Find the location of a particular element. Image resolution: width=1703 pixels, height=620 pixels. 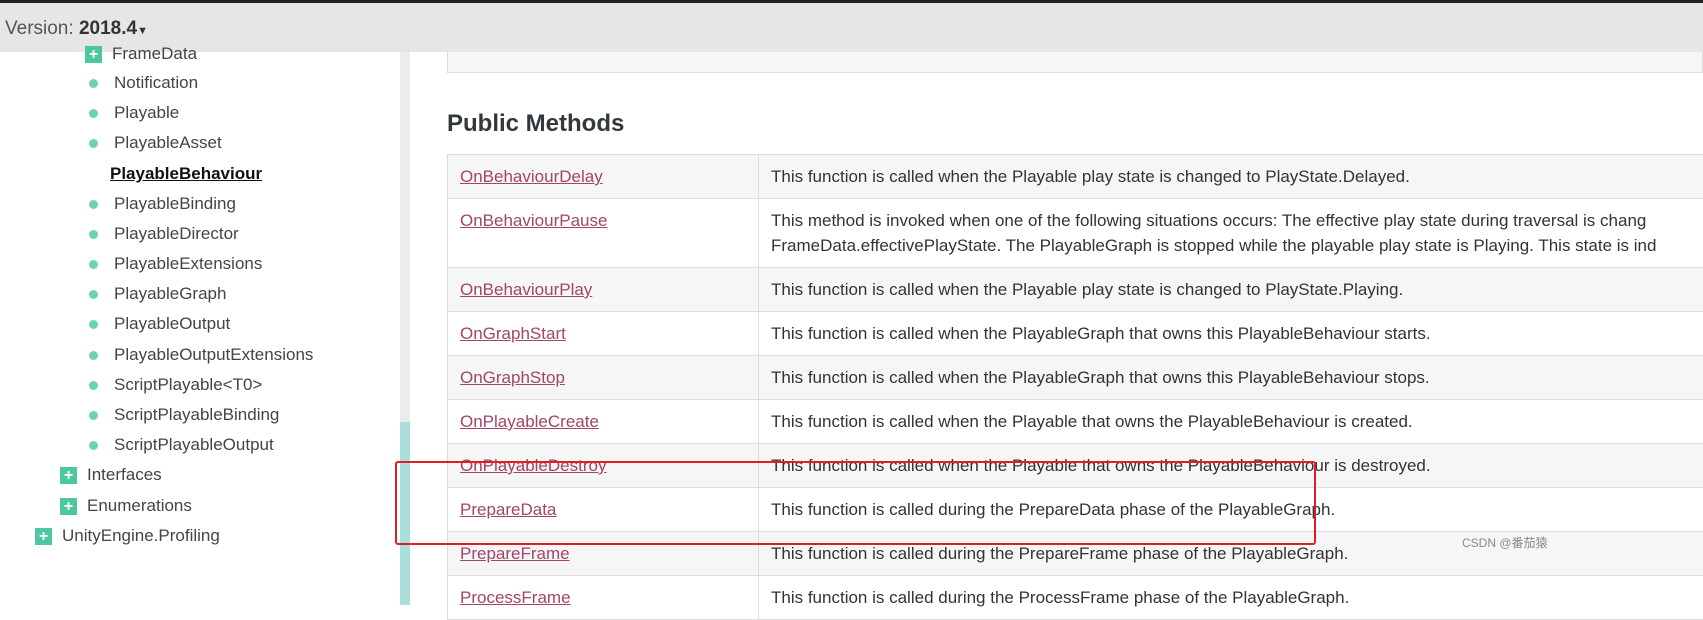

tree-item-scriptplayableoutput: ScriptPlayableOutput is located at coordinates (181, 445).